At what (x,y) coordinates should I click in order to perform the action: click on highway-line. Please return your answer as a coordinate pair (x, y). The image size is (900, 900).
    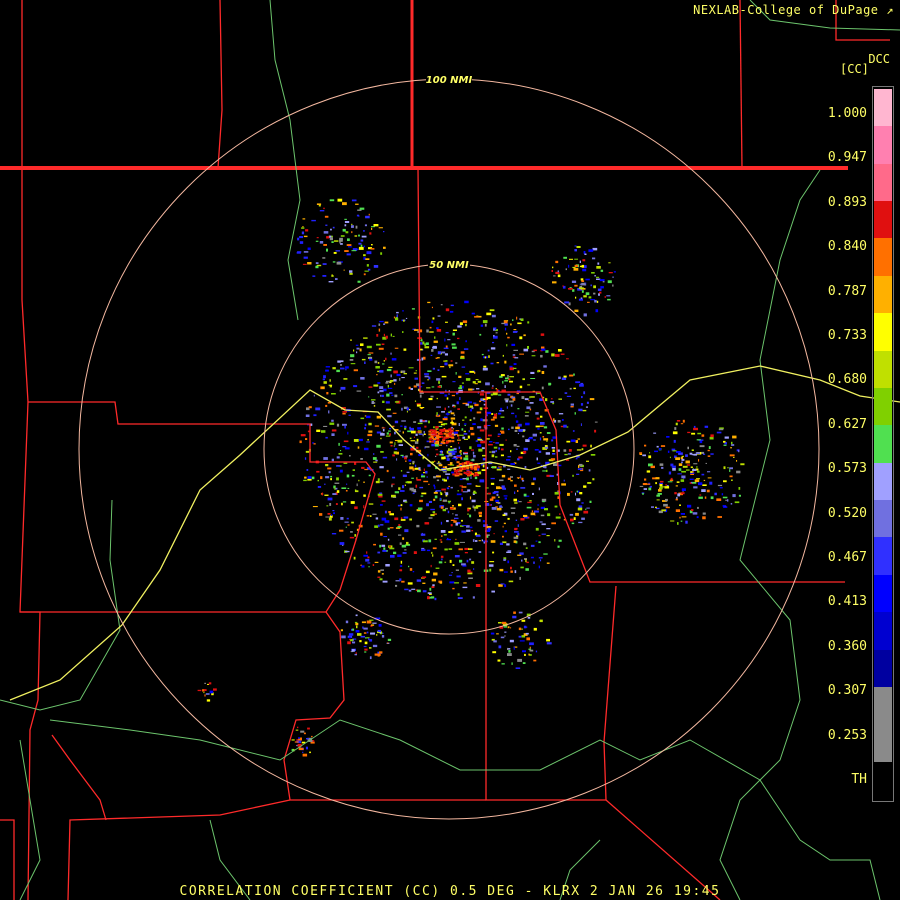
    Looking at the image, I should click on (770, 534).